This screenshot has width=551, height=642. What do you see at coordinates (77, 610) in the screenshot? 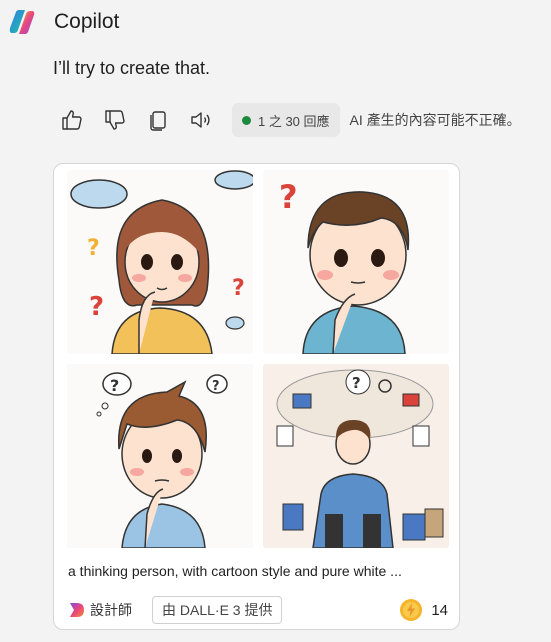
I see `designer-icon` at bounding box center [77, 610].